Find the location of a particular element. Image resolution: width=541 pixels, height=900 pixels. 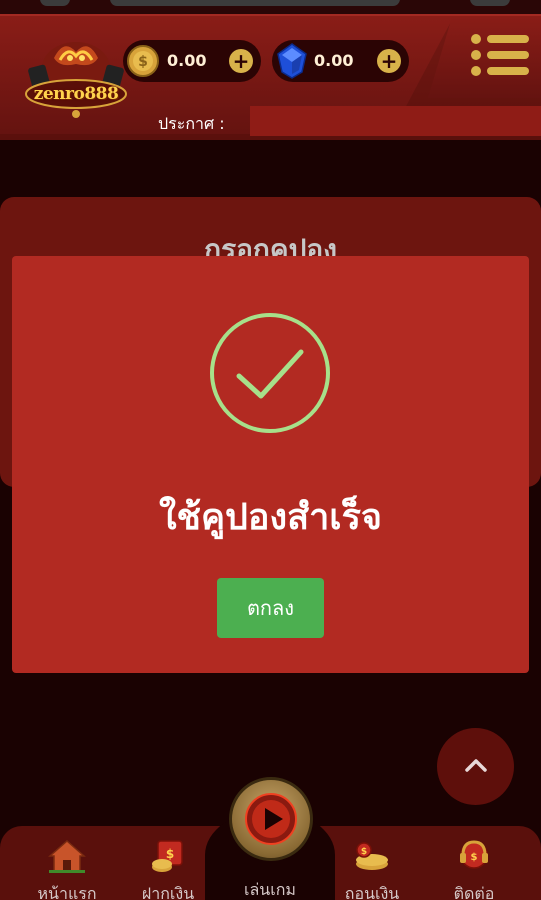

top-strip is located at coordinates (270, 7).